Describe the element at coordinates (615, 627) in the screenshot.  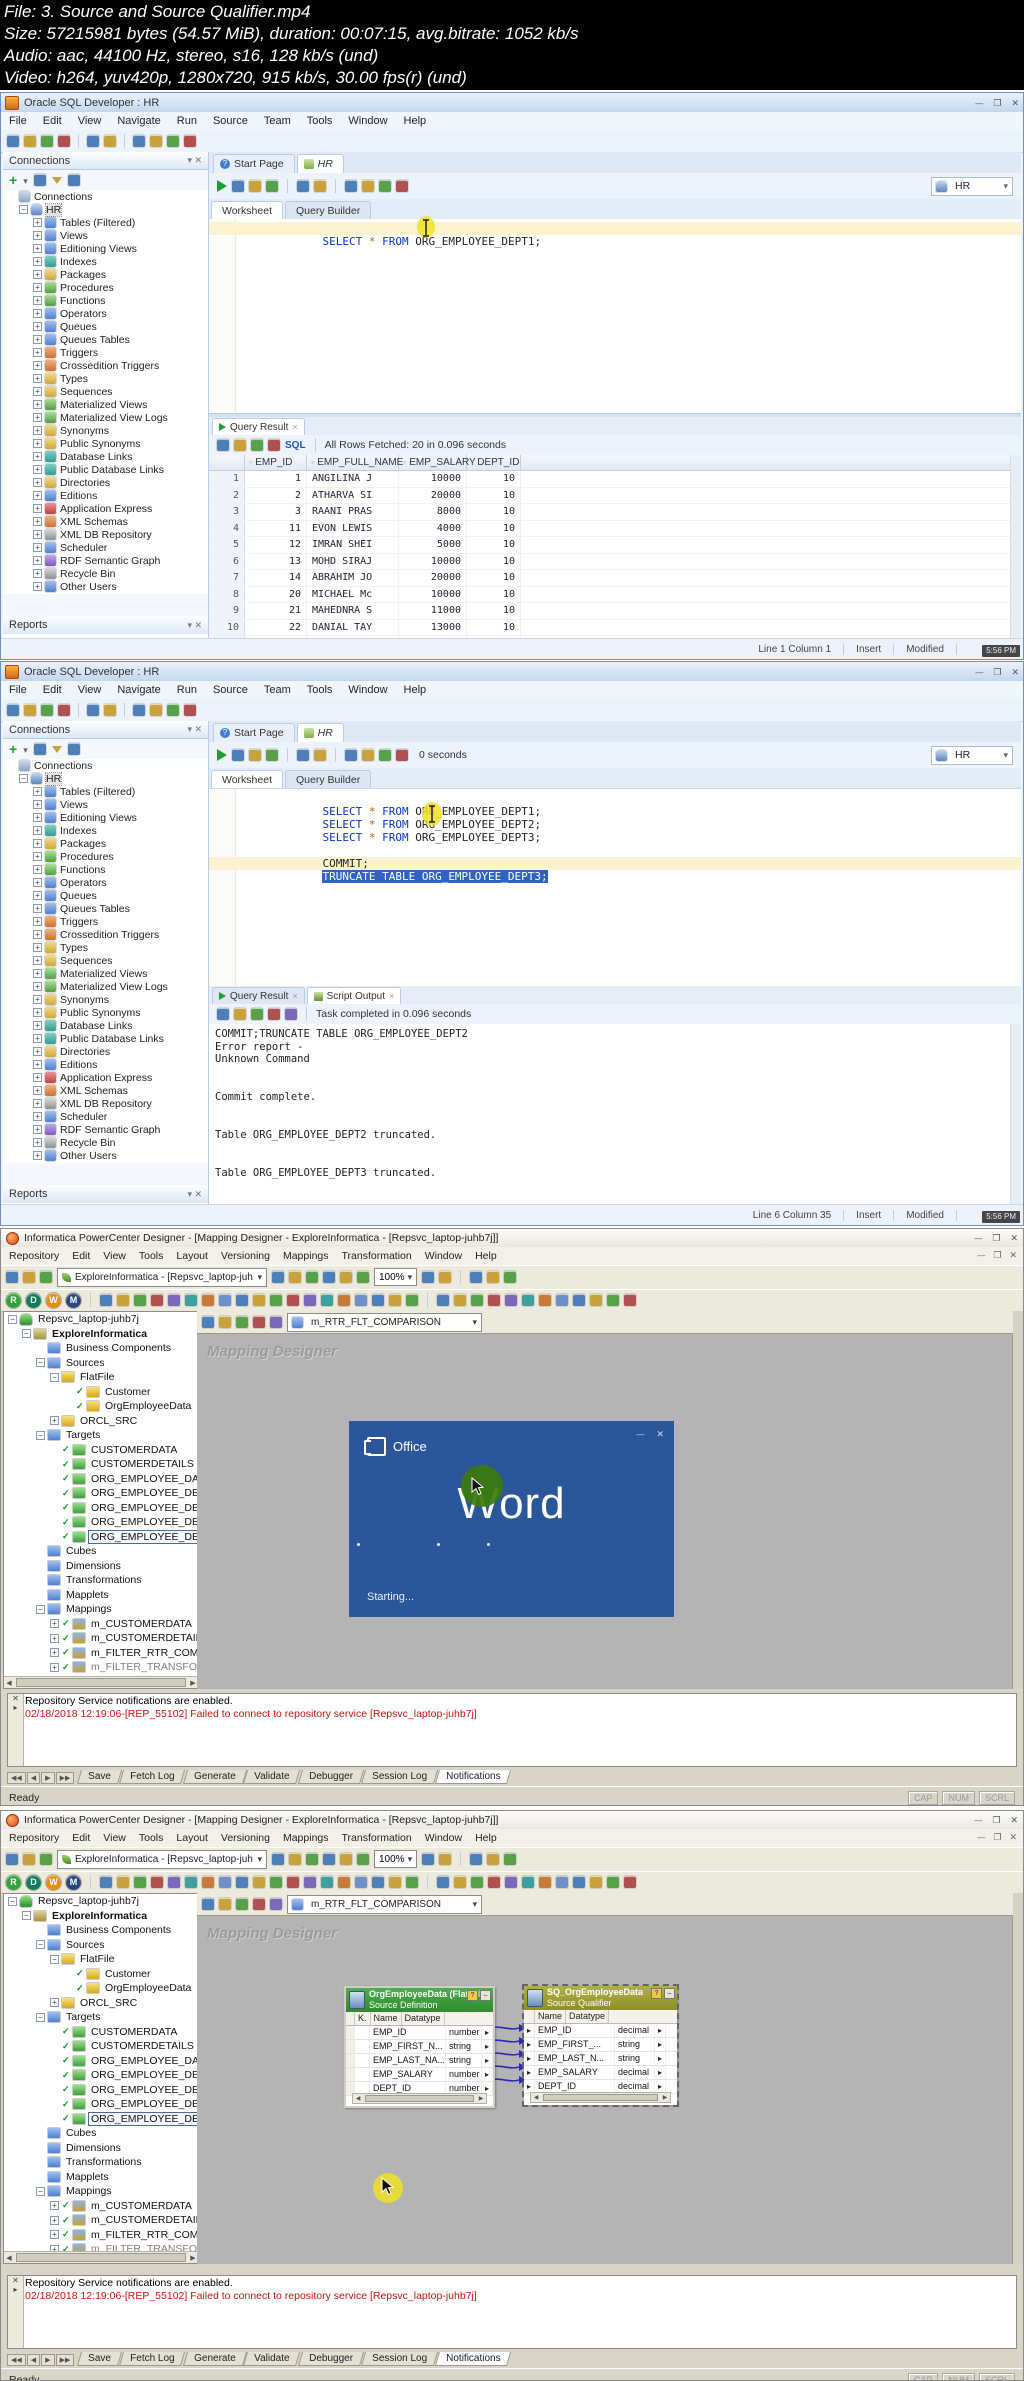
I see `result-row: 10 22 DANIAL TAY 13000 10` at that location.